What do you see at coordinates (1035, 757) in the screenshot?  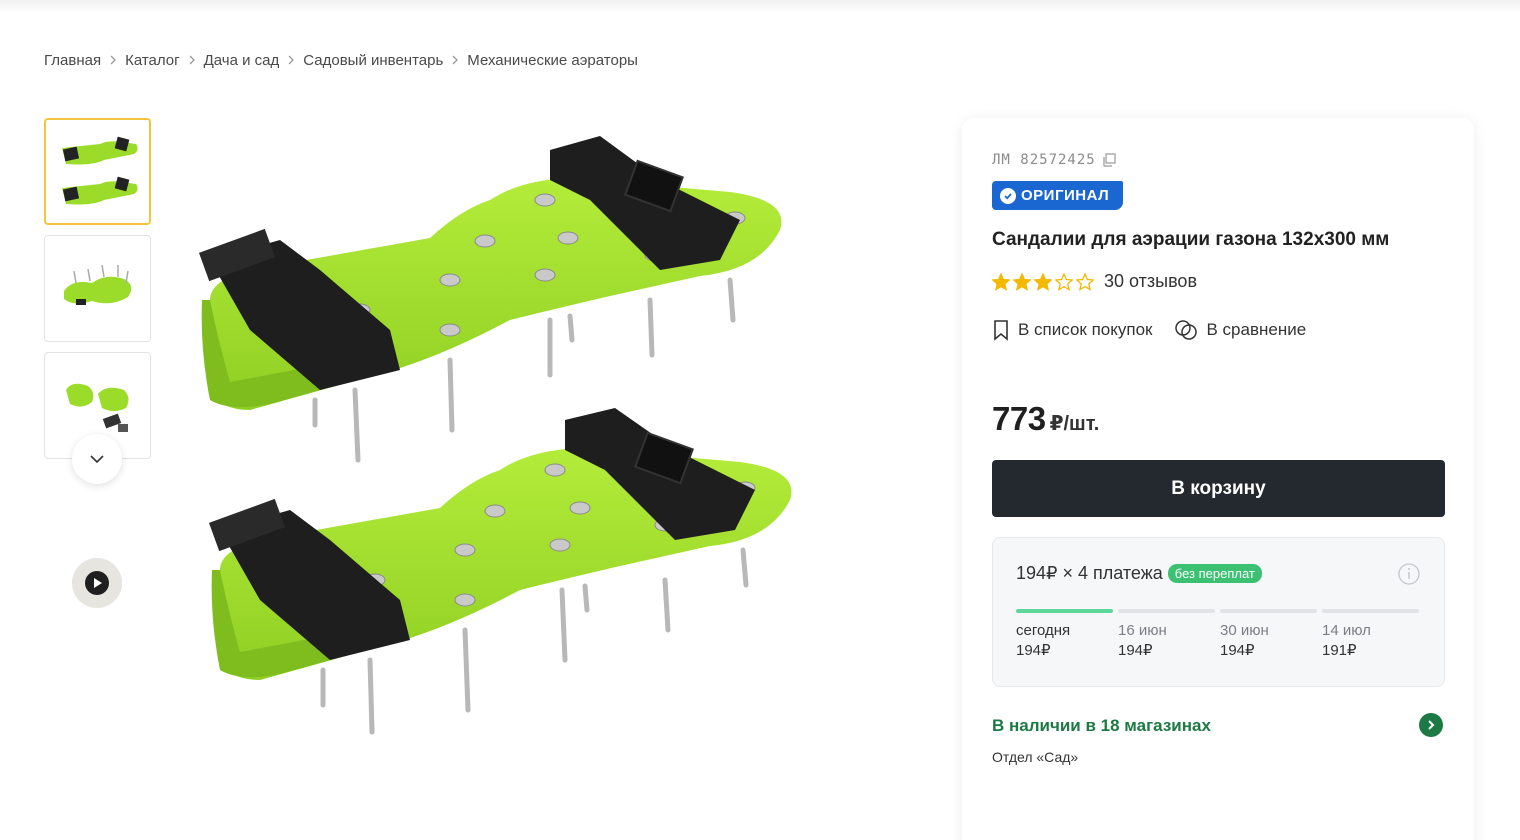 I see `department-label: Отдел «Сад»` at bounding box center [1035, 757].